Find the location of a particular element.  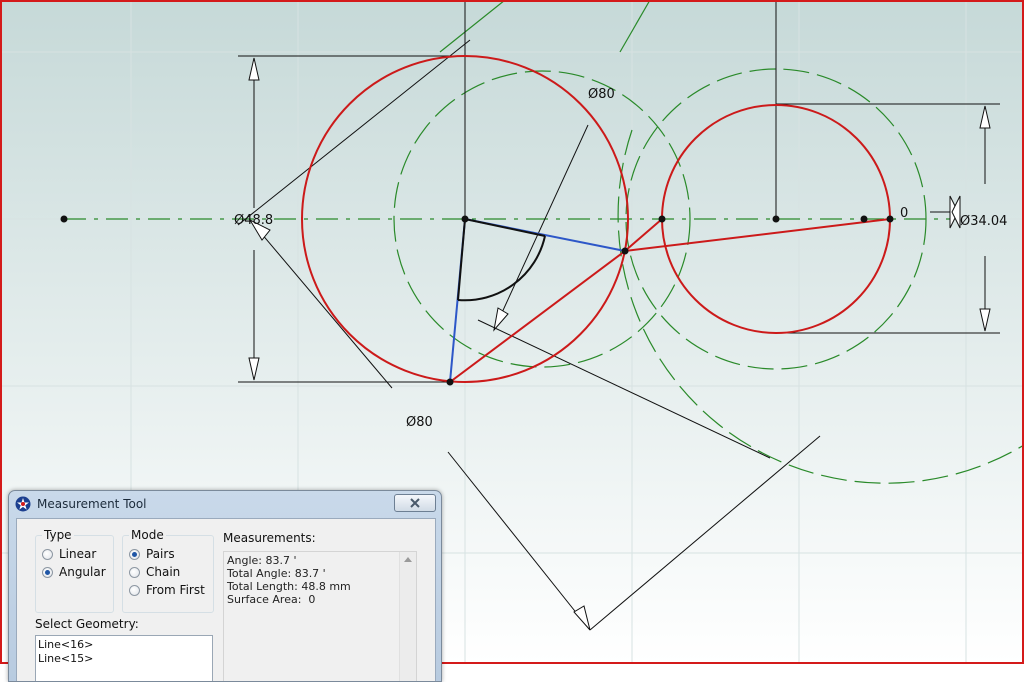

mode-option-pairs-label: Pairs is located at coordinates (160, 554).